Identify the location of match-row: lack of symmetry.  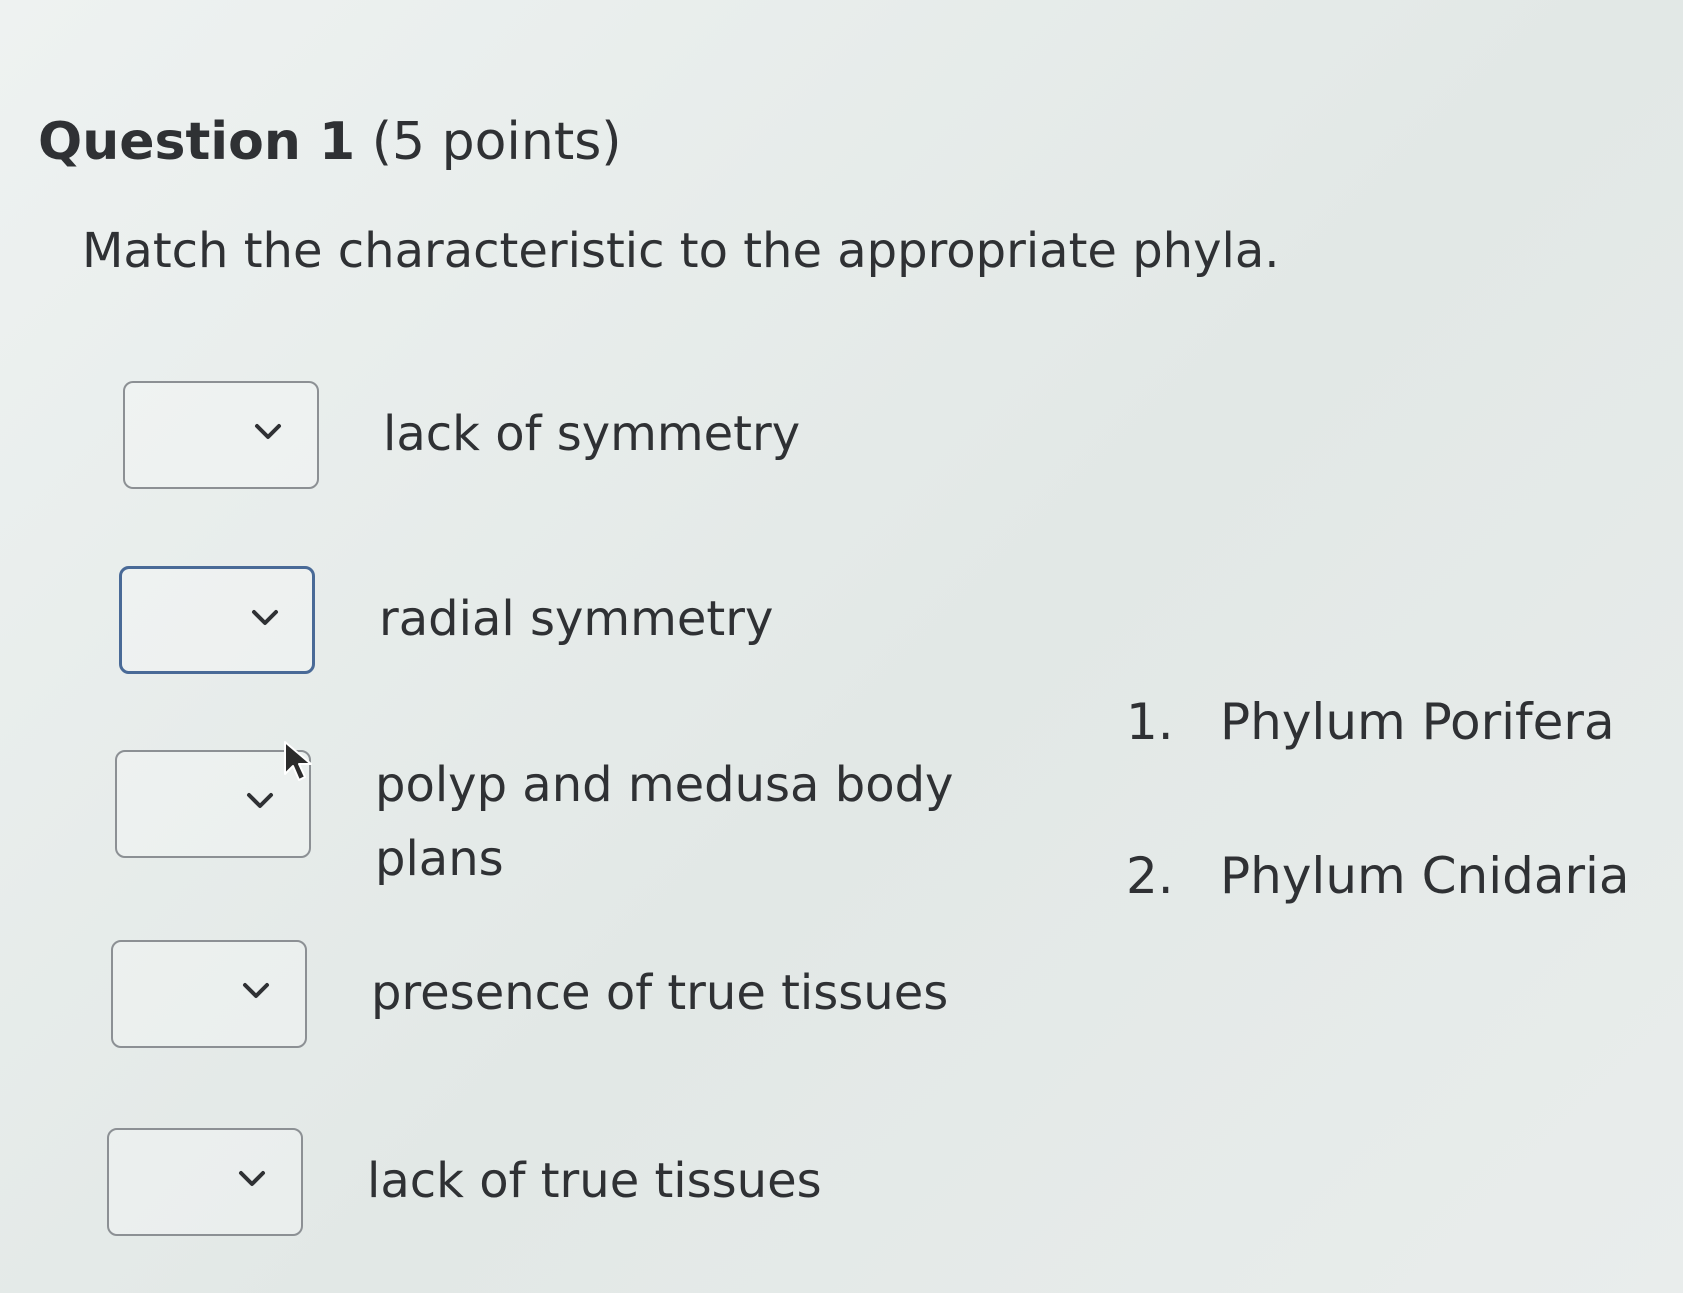
(603, 441).